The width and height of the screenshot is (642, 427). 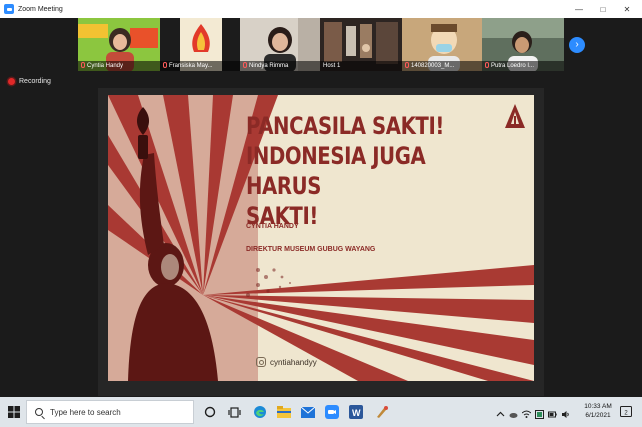 What do you see at coordinates (382, 412) in the screenshot?
I see `paint-icon` at bounding box center [382, 412].